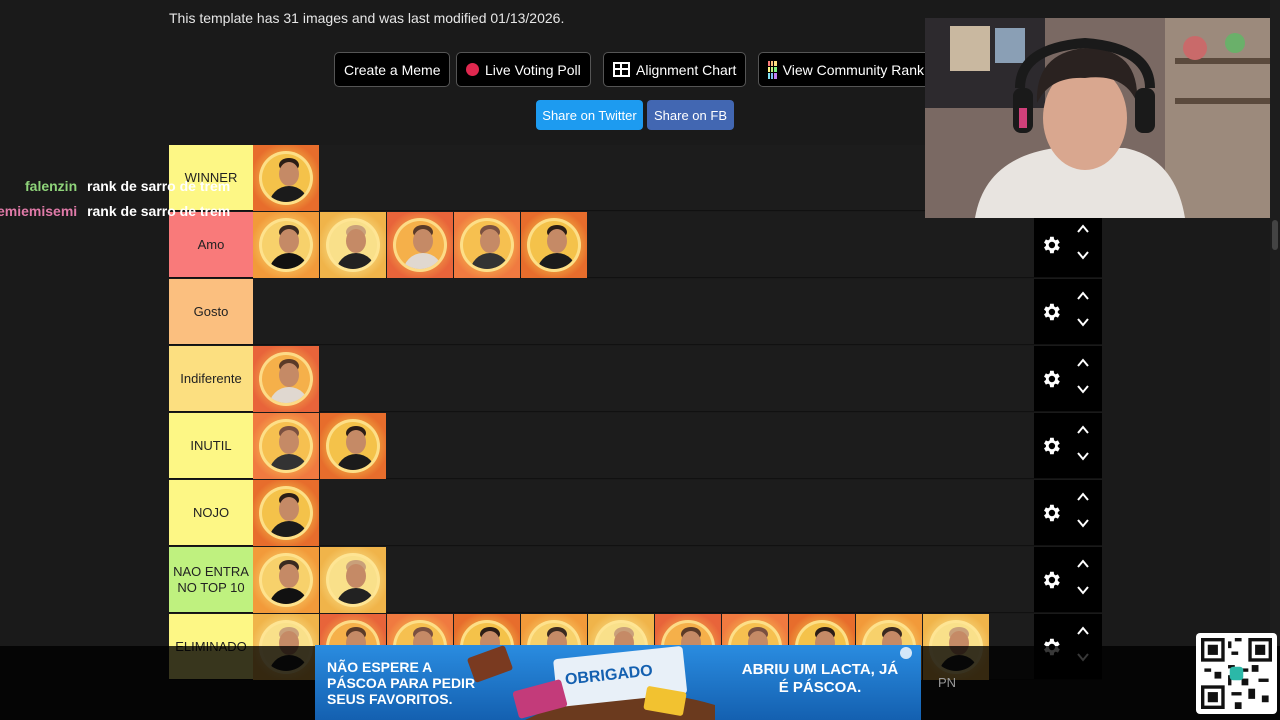 This screenshot has height=720, width=1280. I want to click on tier-row: NAO ENTRA NO TOP 10, so click(635, 580).